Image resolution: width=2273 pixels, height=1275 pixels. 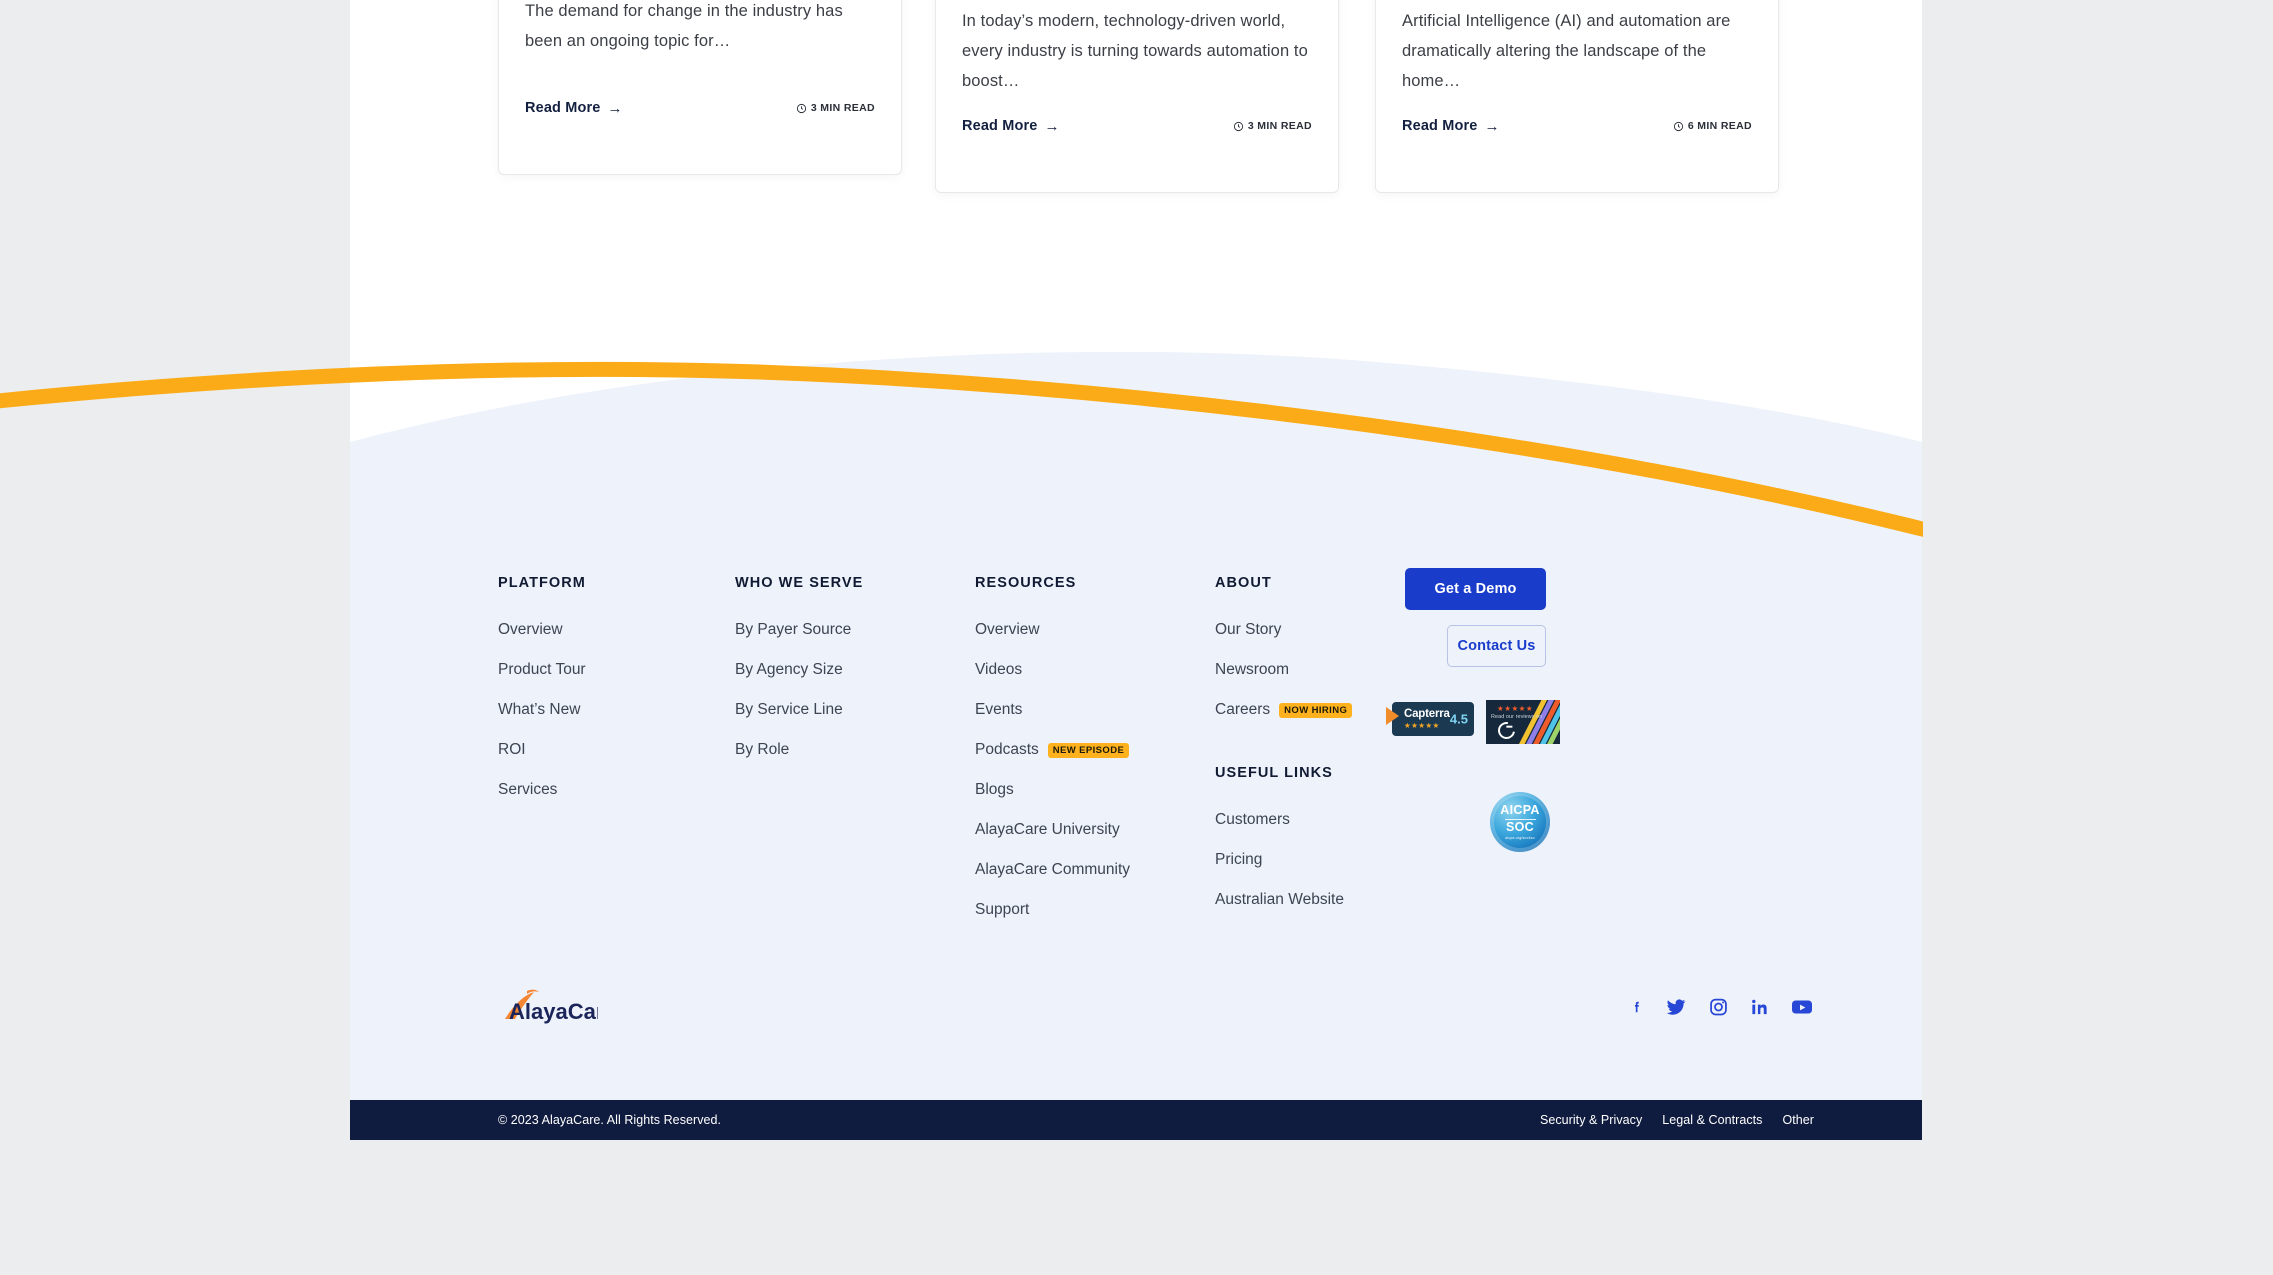 What do you see at coordinates (799, 710) in the screenshot?
I see `footer-link-by-service-line: By Service Line` at bounding box center [799, 710].